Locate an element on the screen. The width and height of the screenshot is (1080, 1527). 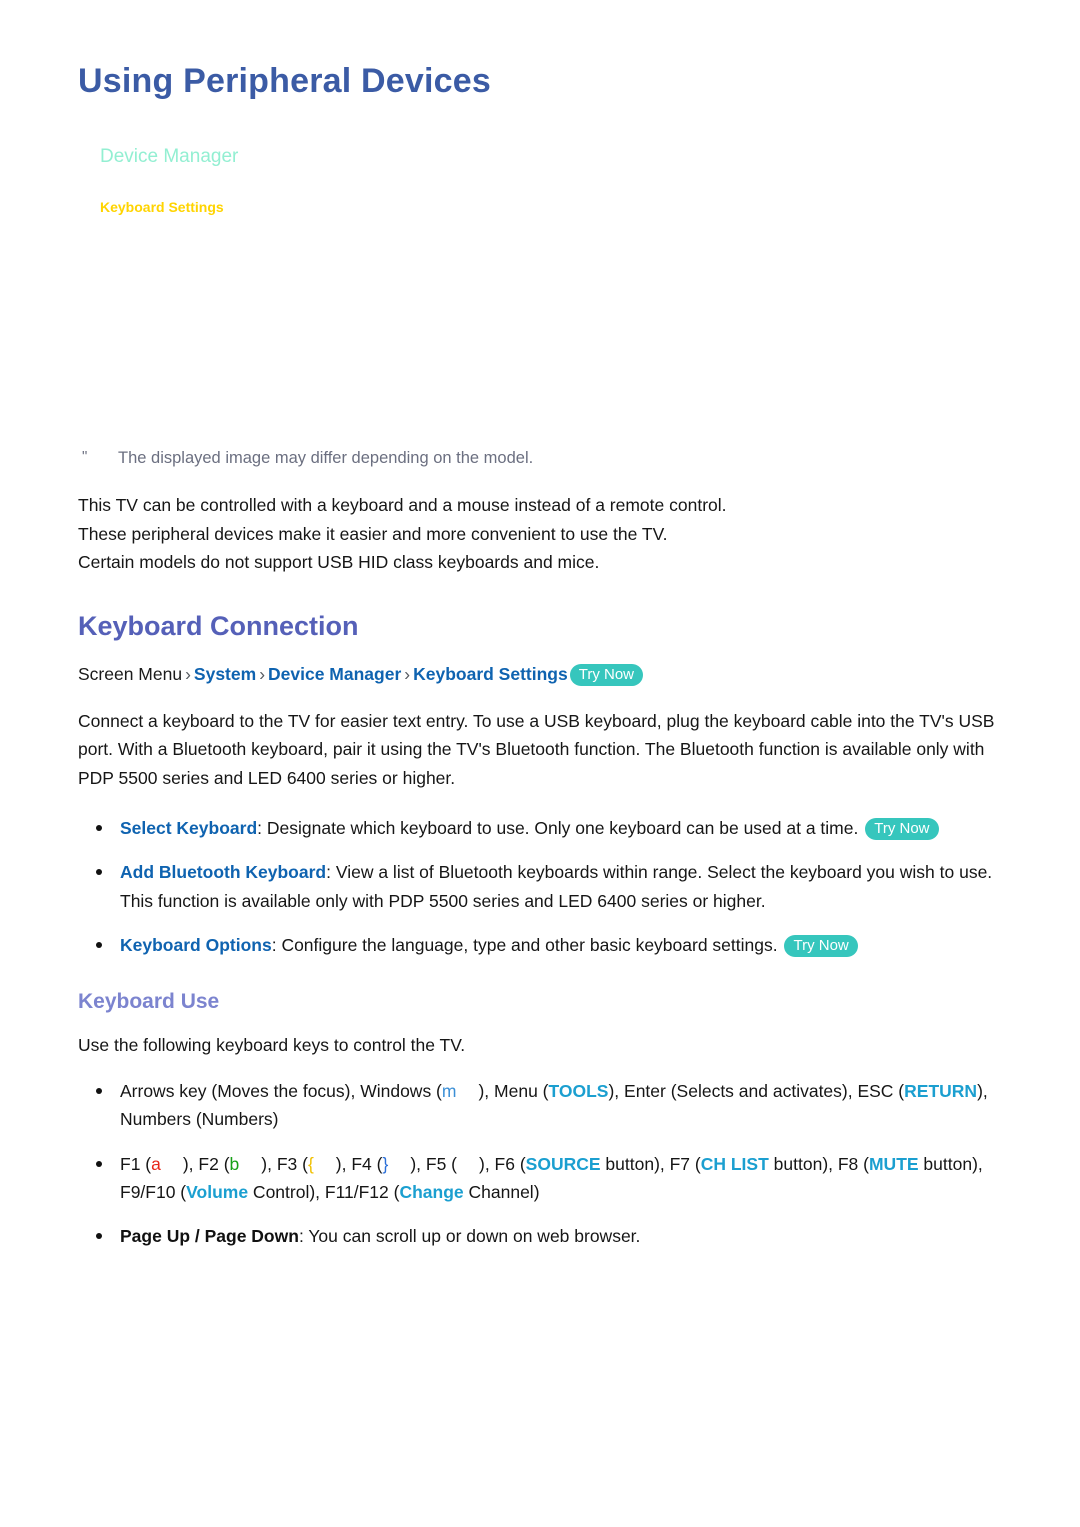
key-tools: TOOLS is located at coordinates (578, 1090).